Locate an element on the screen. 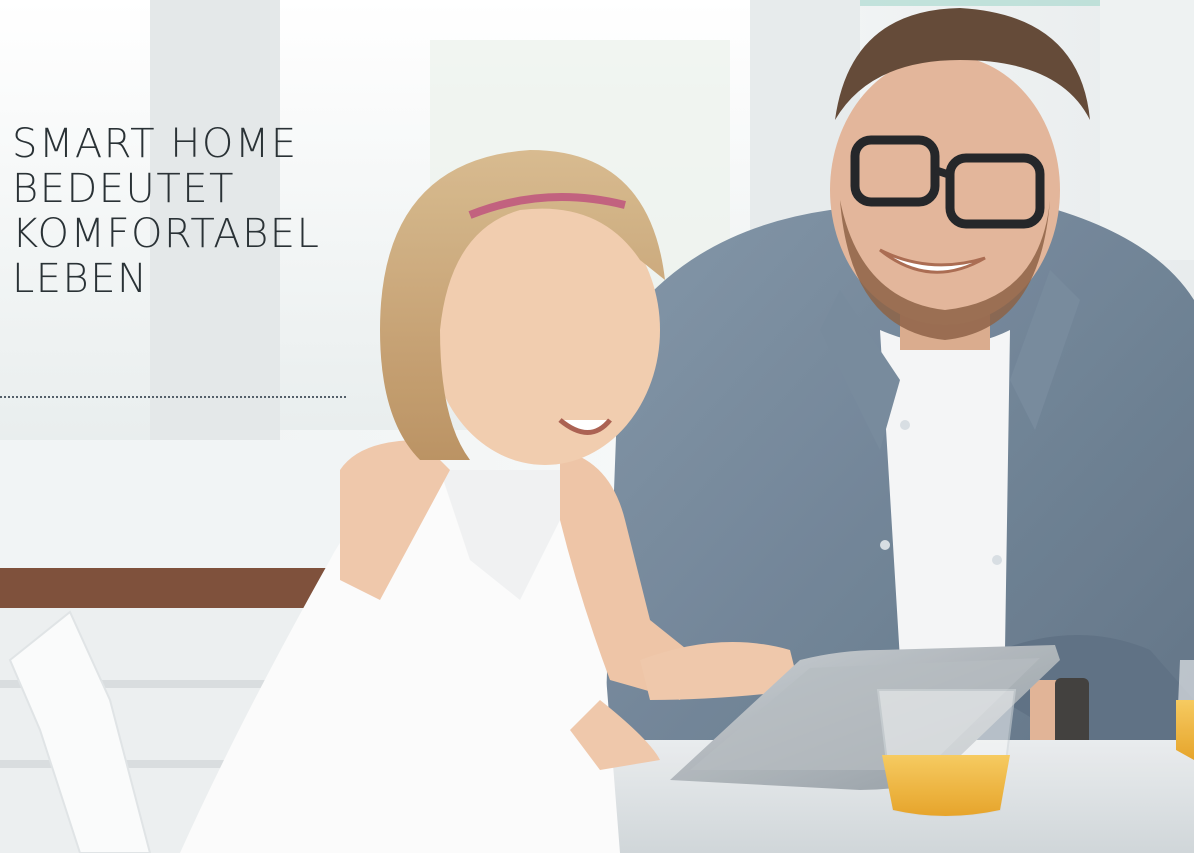  headline-line-1: SMART HOME is located at coordinates (155, 144).